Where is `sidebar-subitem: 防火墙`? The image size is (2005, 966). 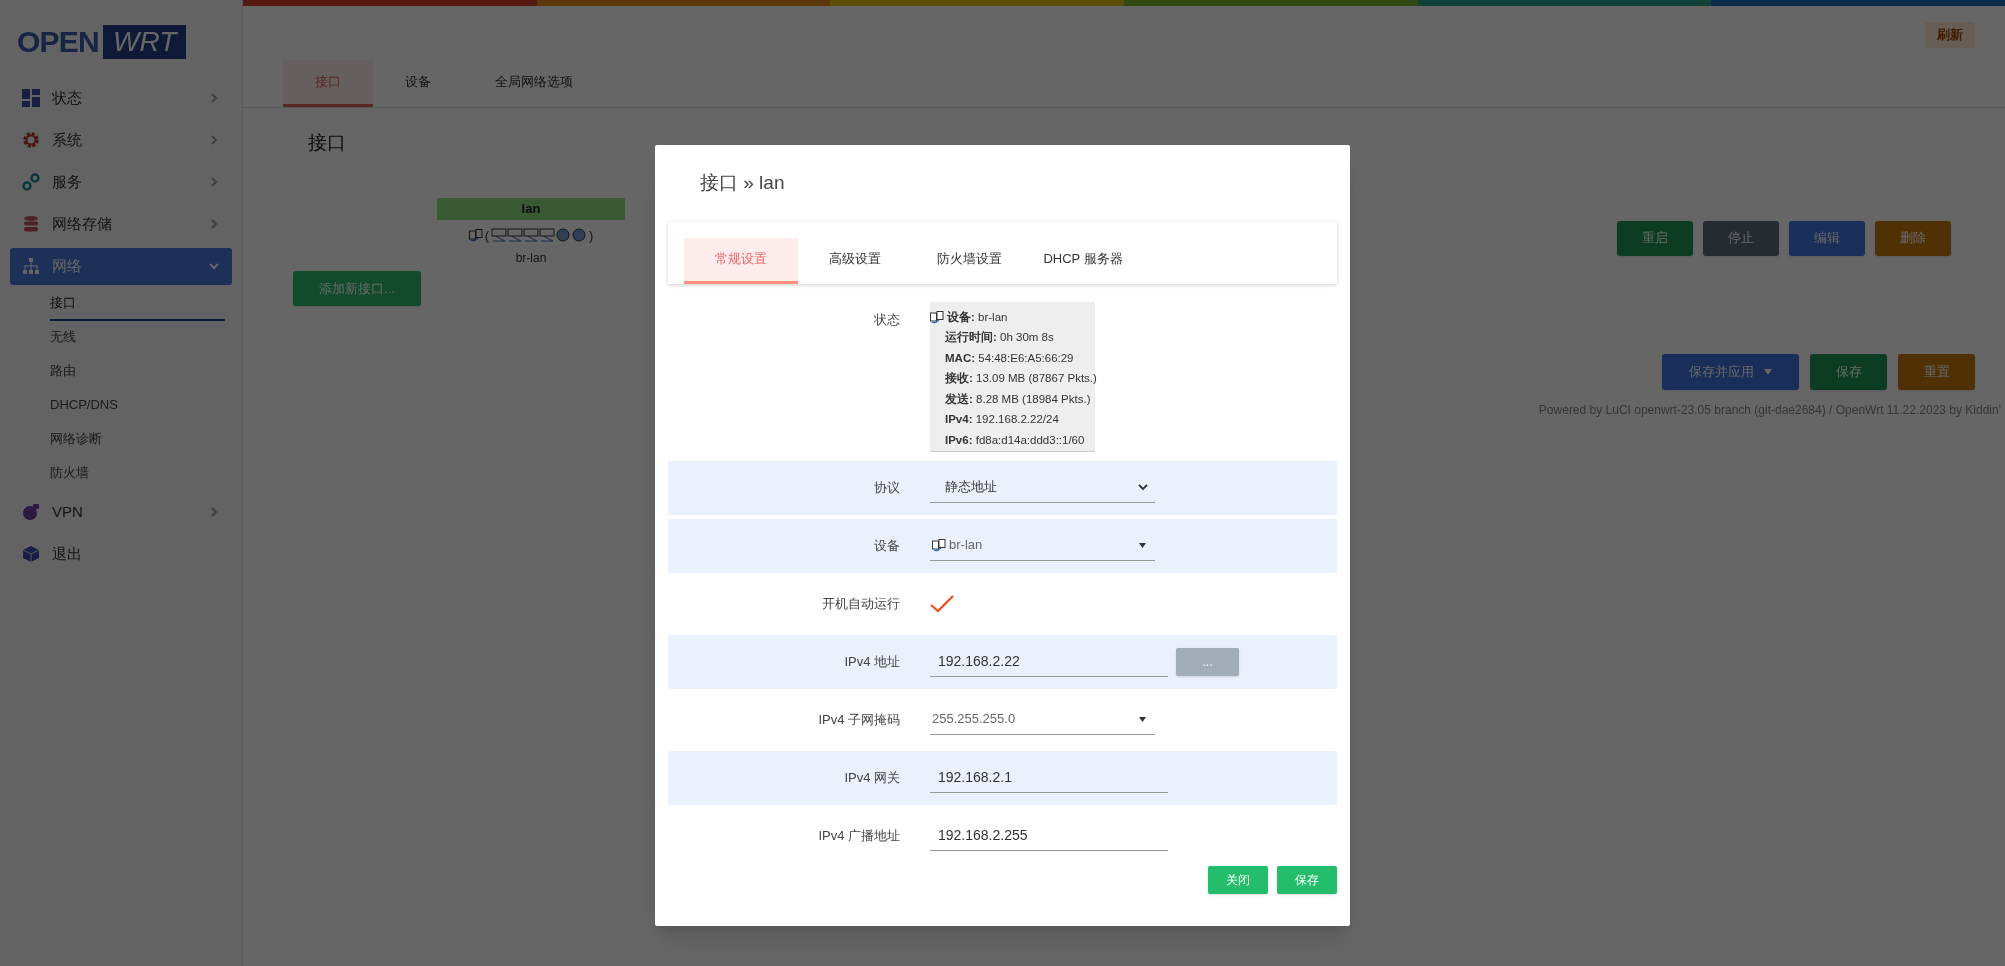 sidebar-subitem: 防火墙 is located at coordinates (137, 474).